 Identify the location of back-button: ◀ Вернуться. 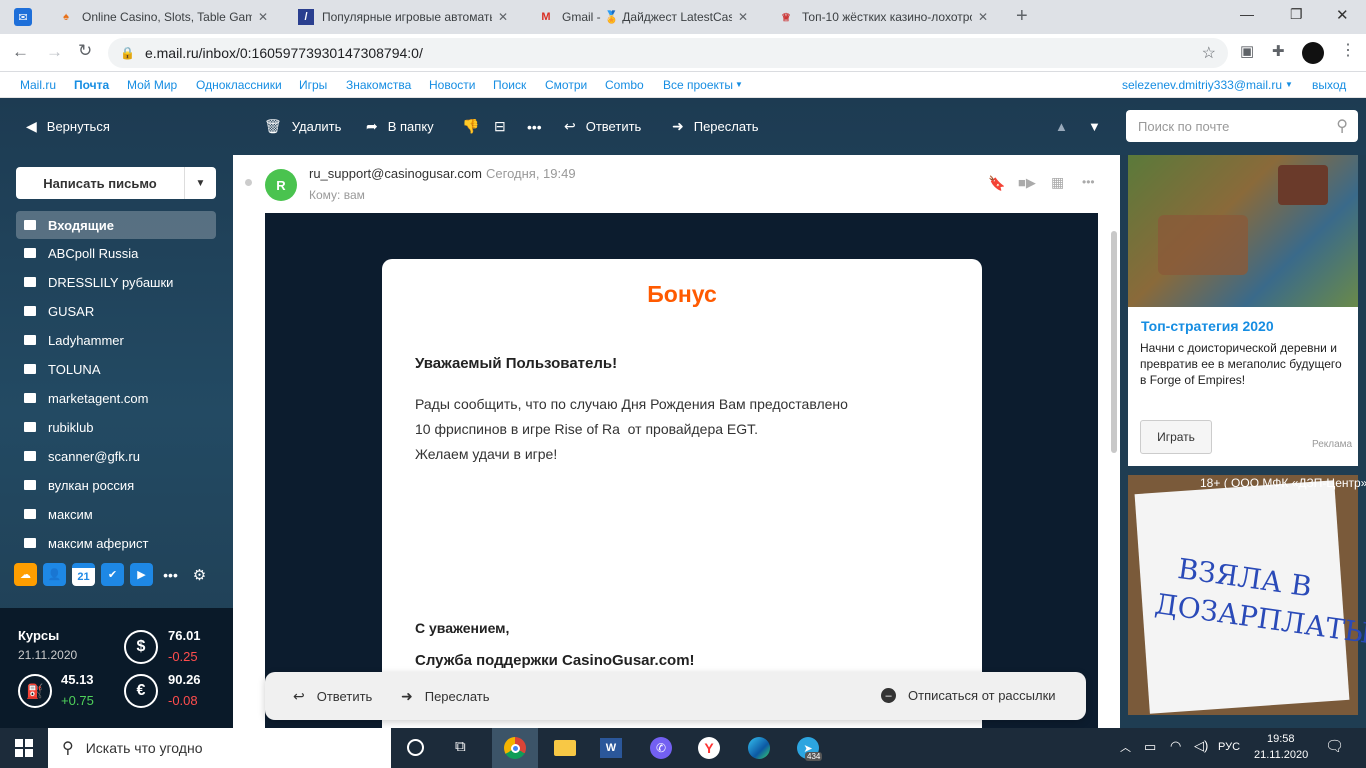
(68, 126).